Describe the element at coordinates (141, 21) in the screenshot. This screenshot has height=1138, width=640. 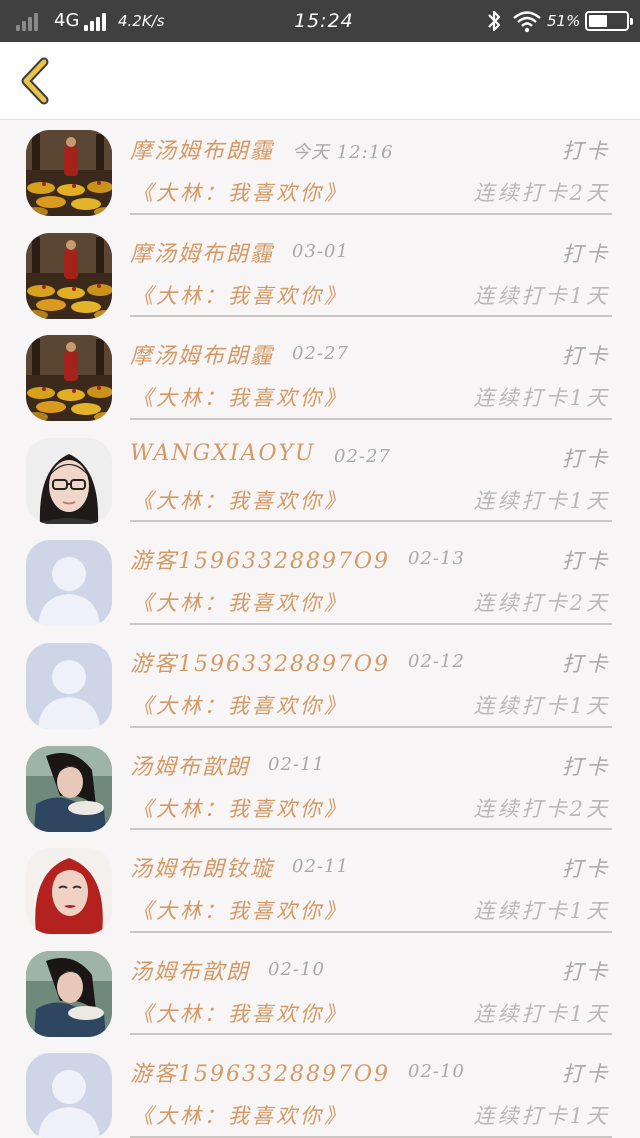
I see `network-speed: 4.2K/s` at that location.